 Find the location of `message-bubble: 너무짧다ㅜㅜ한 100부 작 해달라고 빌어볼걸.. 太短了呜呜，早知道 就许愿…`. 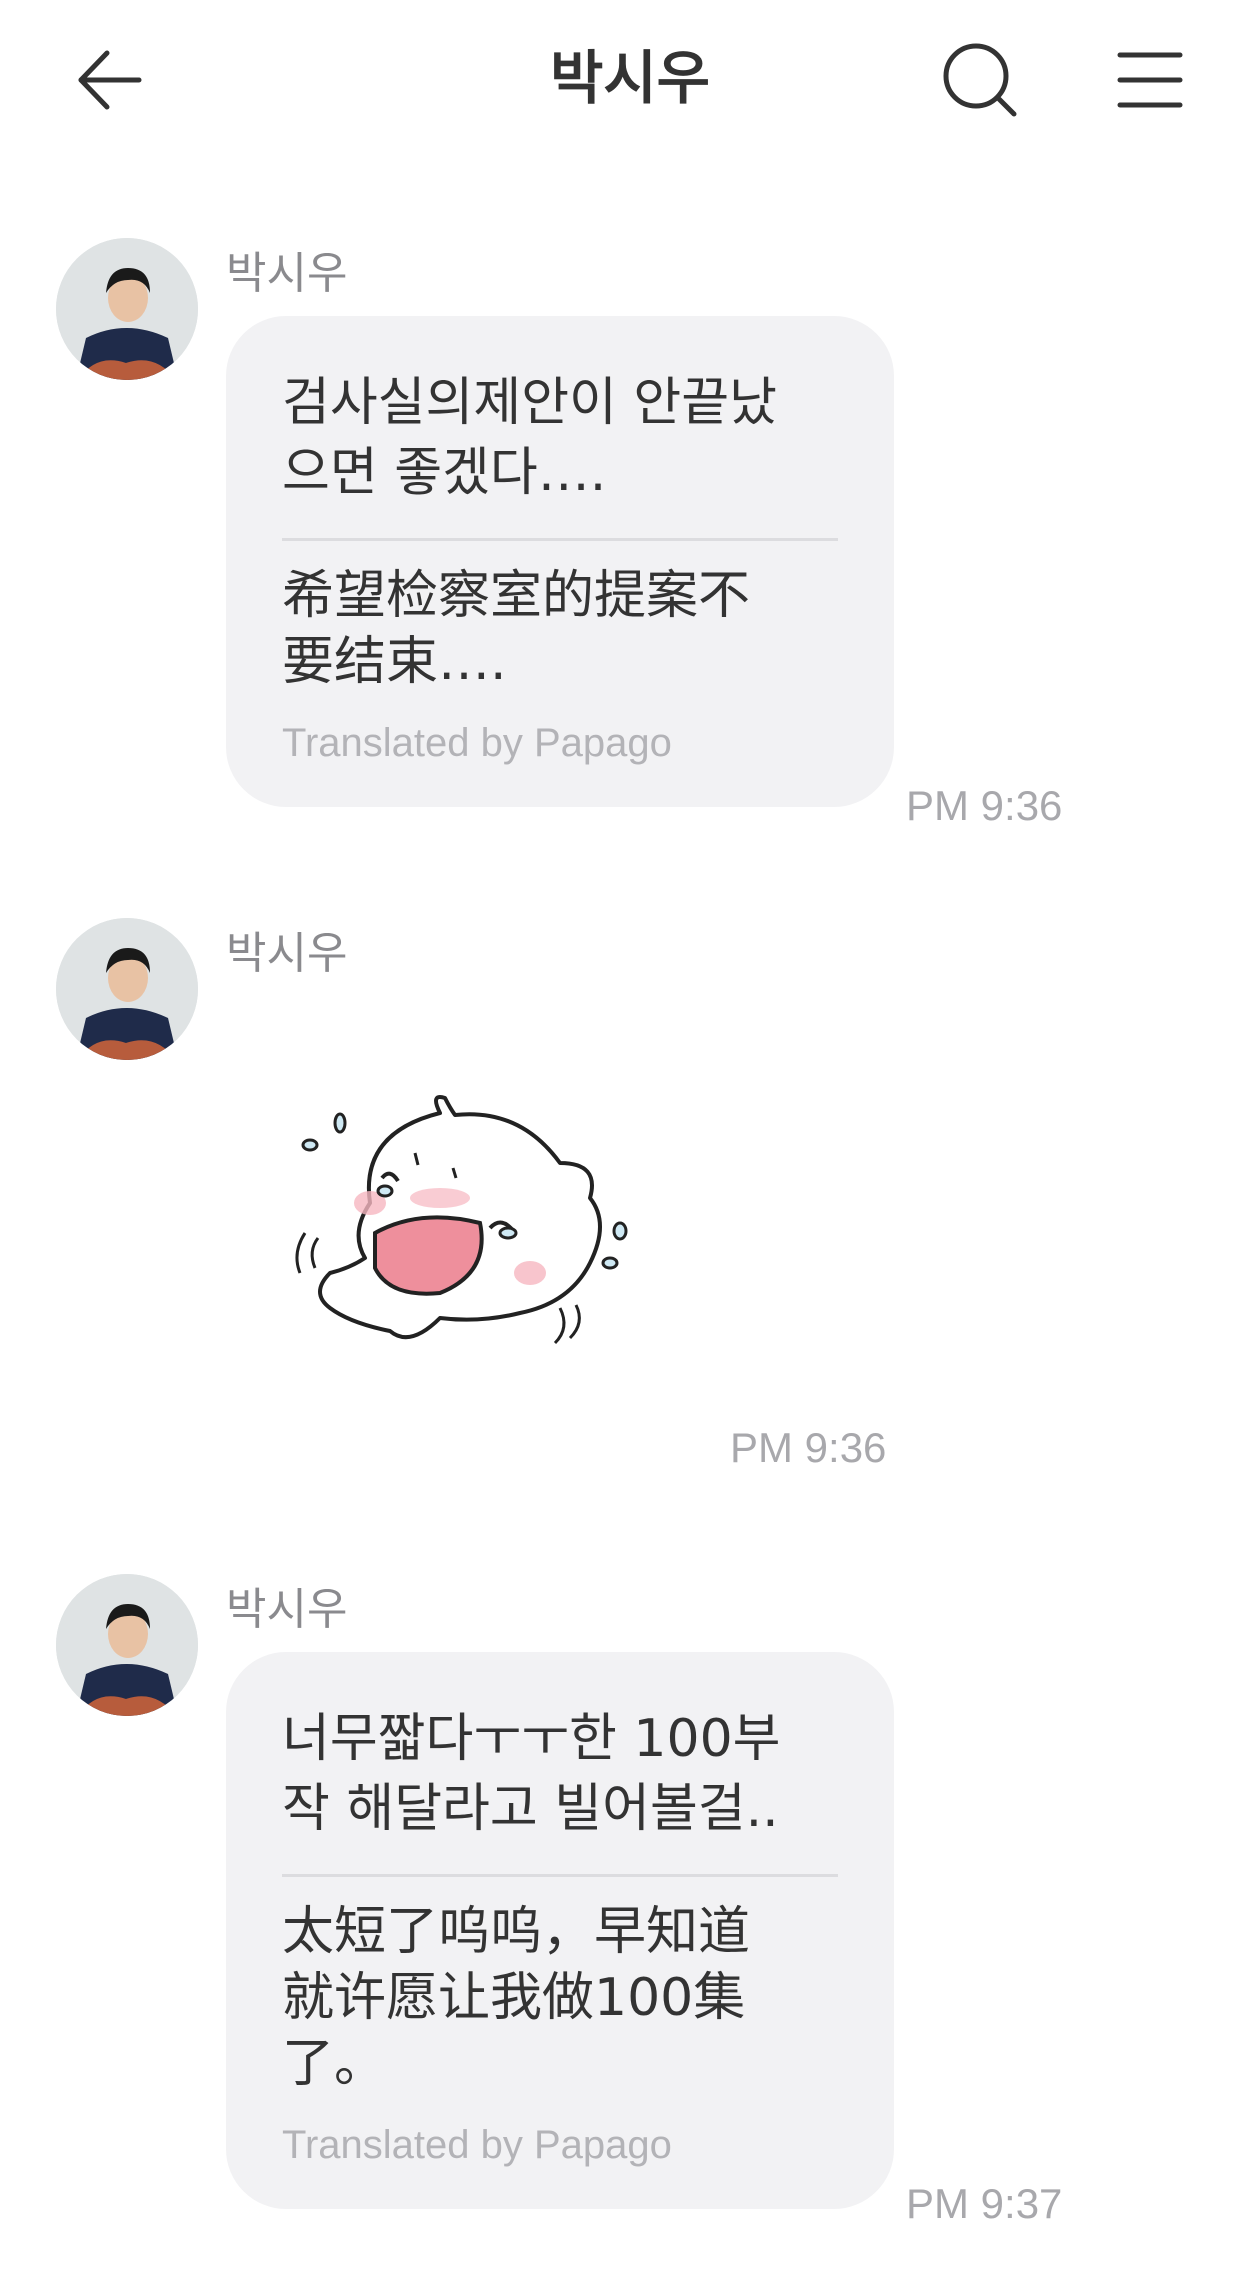

message-bubble: 너무짧다ㅜㅜ한 100부 작 해달라고 빌어볼걸.. 太短了呜呜，早知道 就许愿… is located at coordinates (560, 1930).